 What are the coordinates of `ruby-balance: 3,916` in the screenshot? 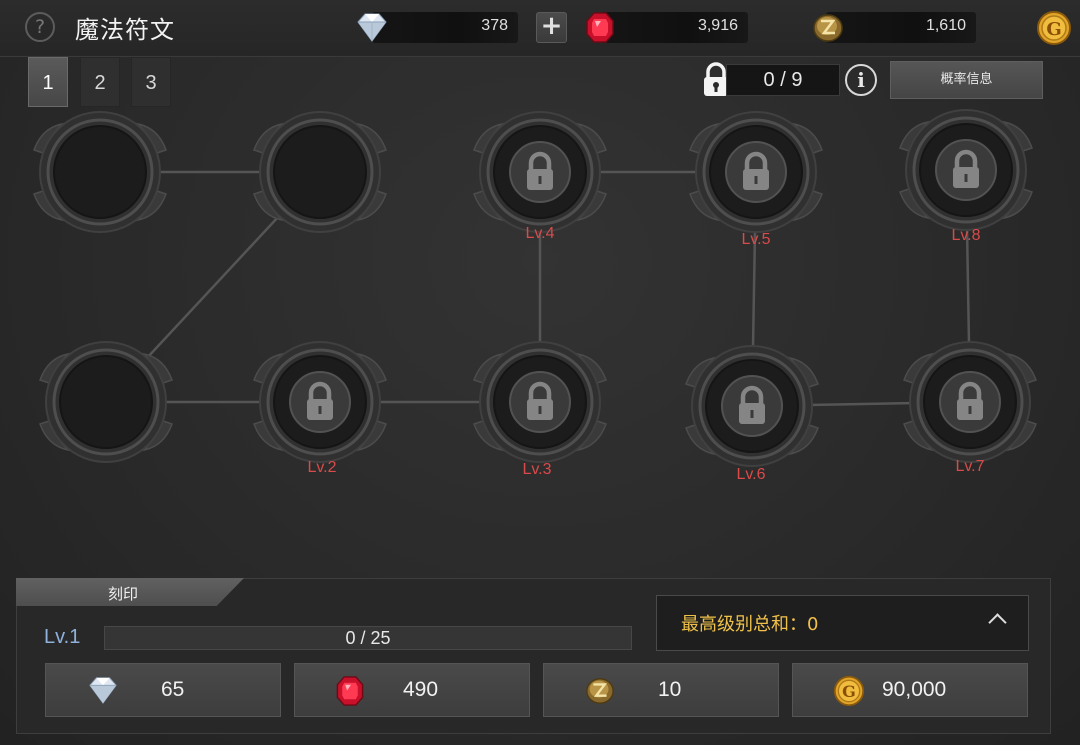 It's located at (674, 27).